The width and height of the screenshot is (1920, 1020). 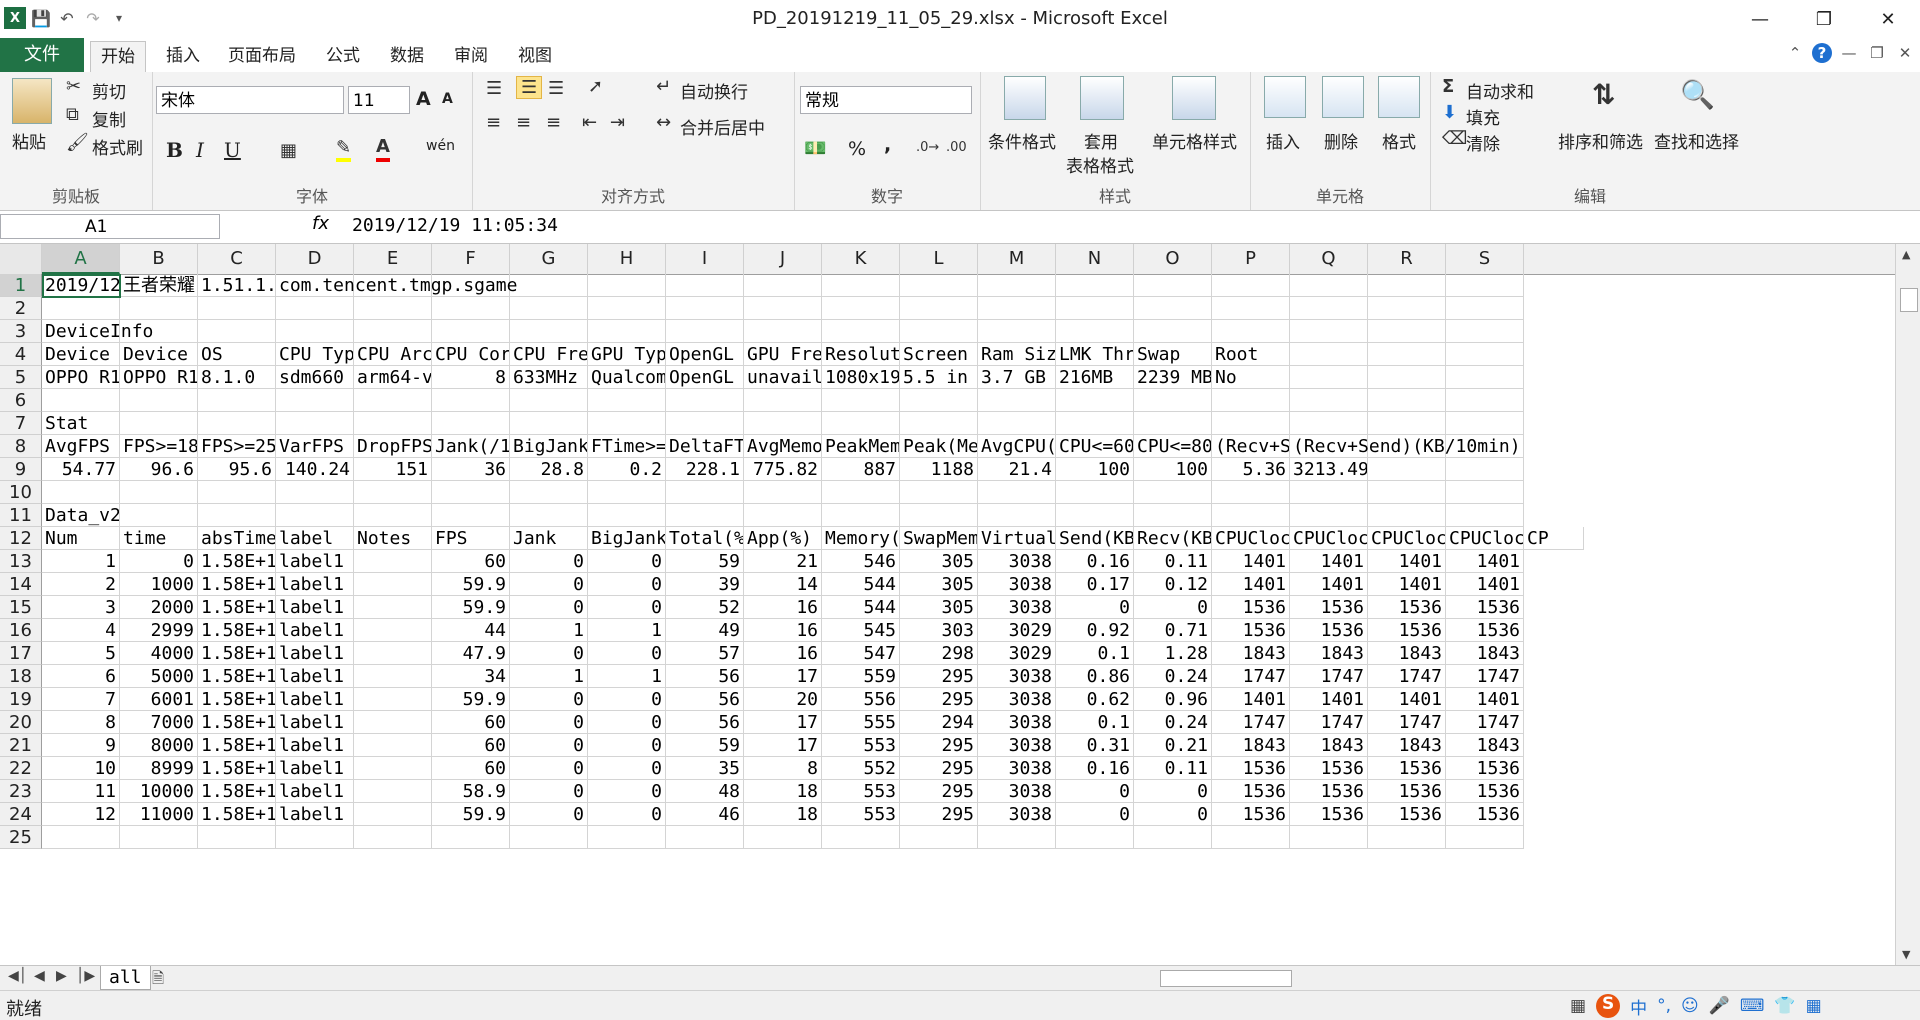 What do you see at coordinates (1095, 768) in the screenshot?
I see `cell-N22: 0.16` at bounding box center [1095, 768].